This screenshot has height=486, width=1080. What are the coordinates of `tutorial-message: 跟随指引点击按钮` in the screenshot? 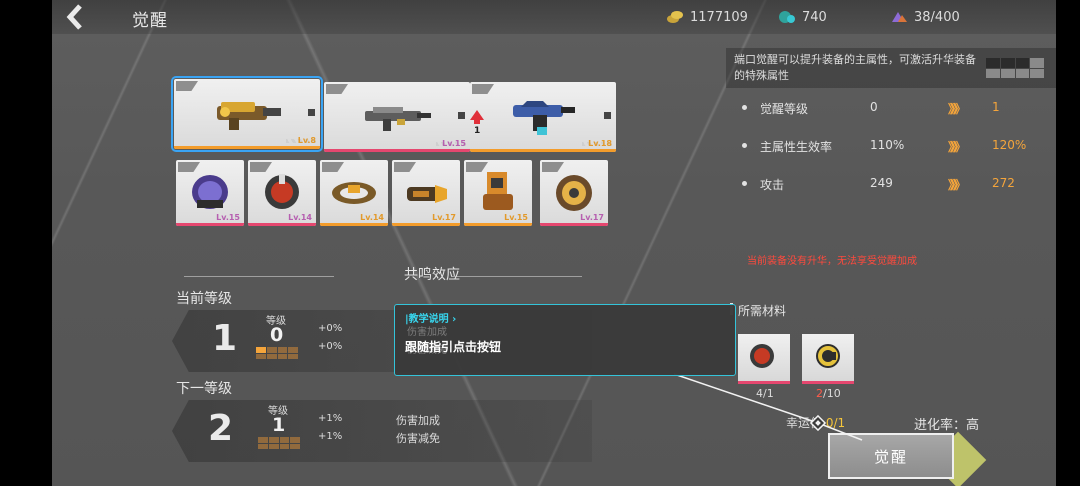 It's located at (453, 347).